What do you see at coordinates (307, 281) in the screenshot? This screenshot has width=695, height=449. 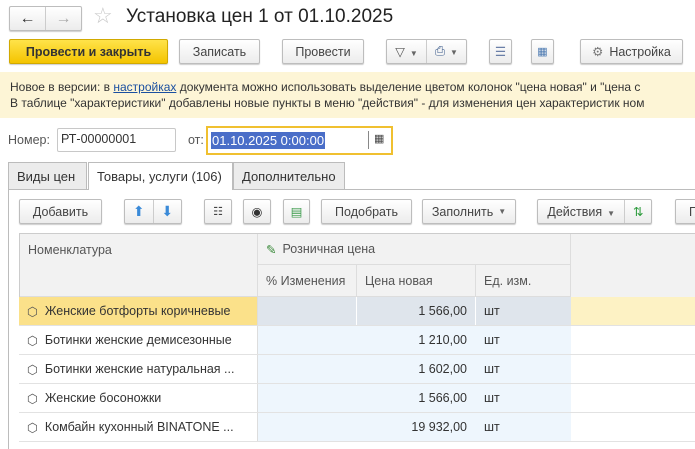 I see `col-percent-change: % Изменения` at bounding box center [307, 281].